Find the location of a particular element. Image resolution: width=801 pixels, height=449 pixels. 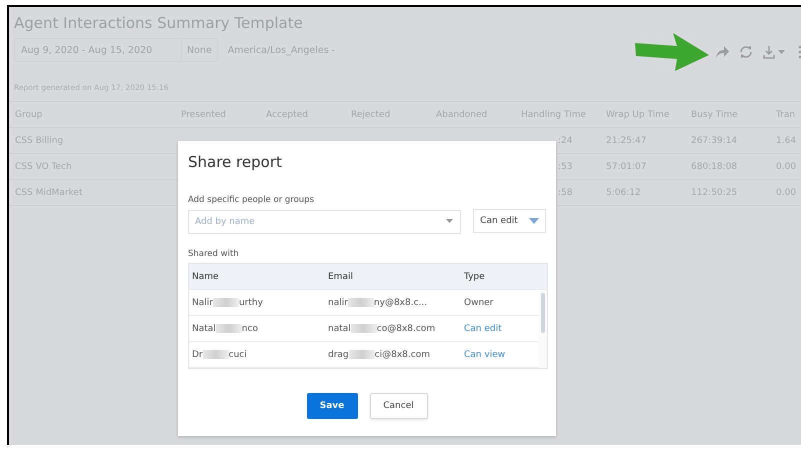

column-header: Email is located at coordinates (340, 277).